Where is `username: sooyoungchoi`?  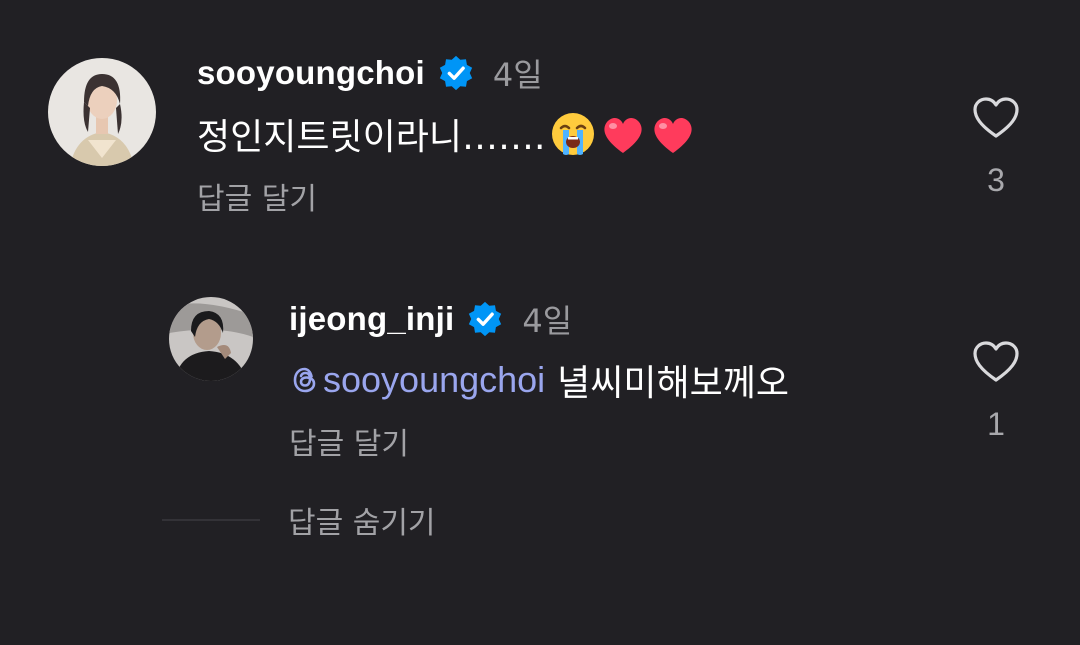
username: sooyoungchoi is located at coordinates (311, 73).